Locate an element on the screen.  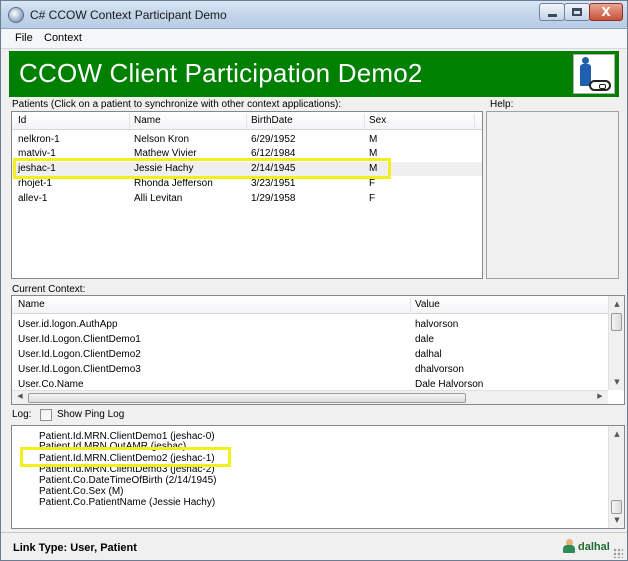
log-line: Patient.Co.PatientName (Jessie Hachy) is located at coordinates (127, 502).